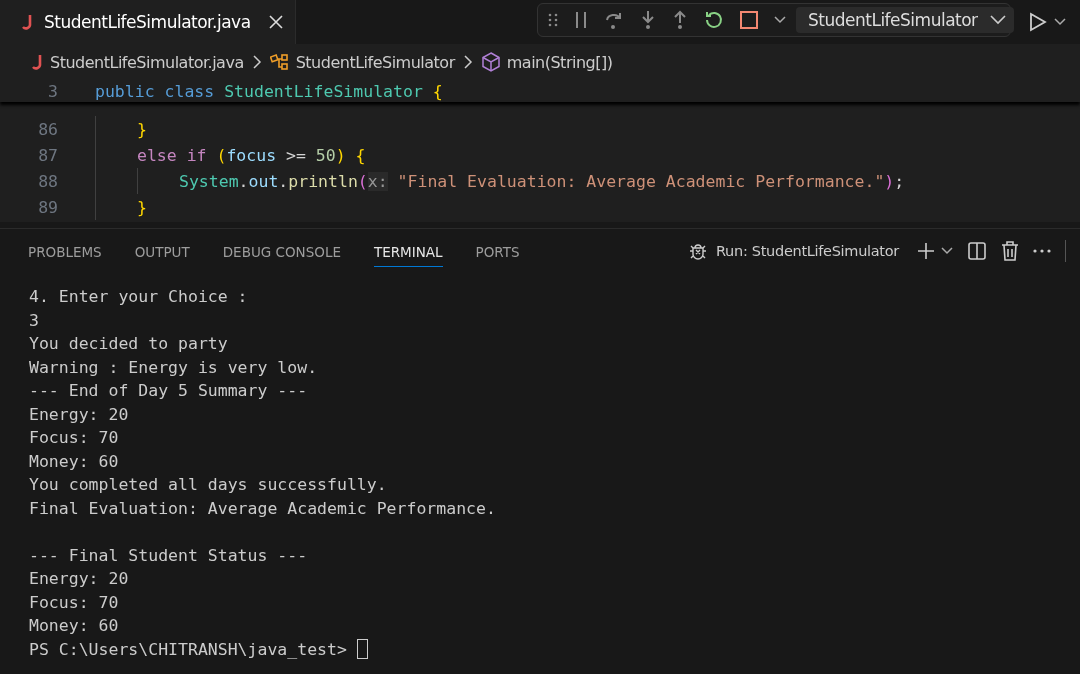  Describe the element at coordinates (714, 20) in the screenshot. I see `restart-icon` at that location.